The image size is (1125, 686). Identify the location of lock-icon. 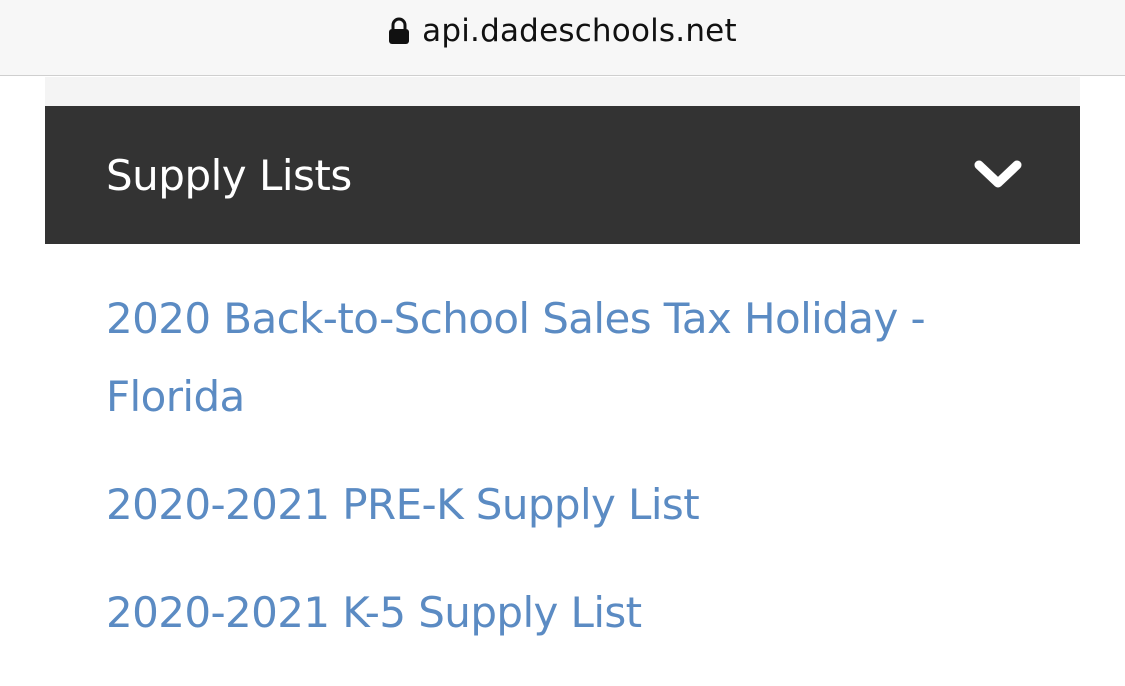
(399, 31).